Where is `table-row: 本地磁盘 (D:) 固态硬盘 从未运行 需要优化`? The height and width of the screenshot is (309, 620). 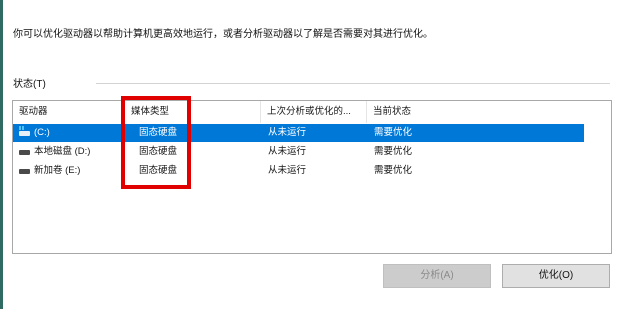
table-row: 本地磁盘 (D:) 固态硬盘 从未运行 需要优化 is located at coordinates (298, 152).